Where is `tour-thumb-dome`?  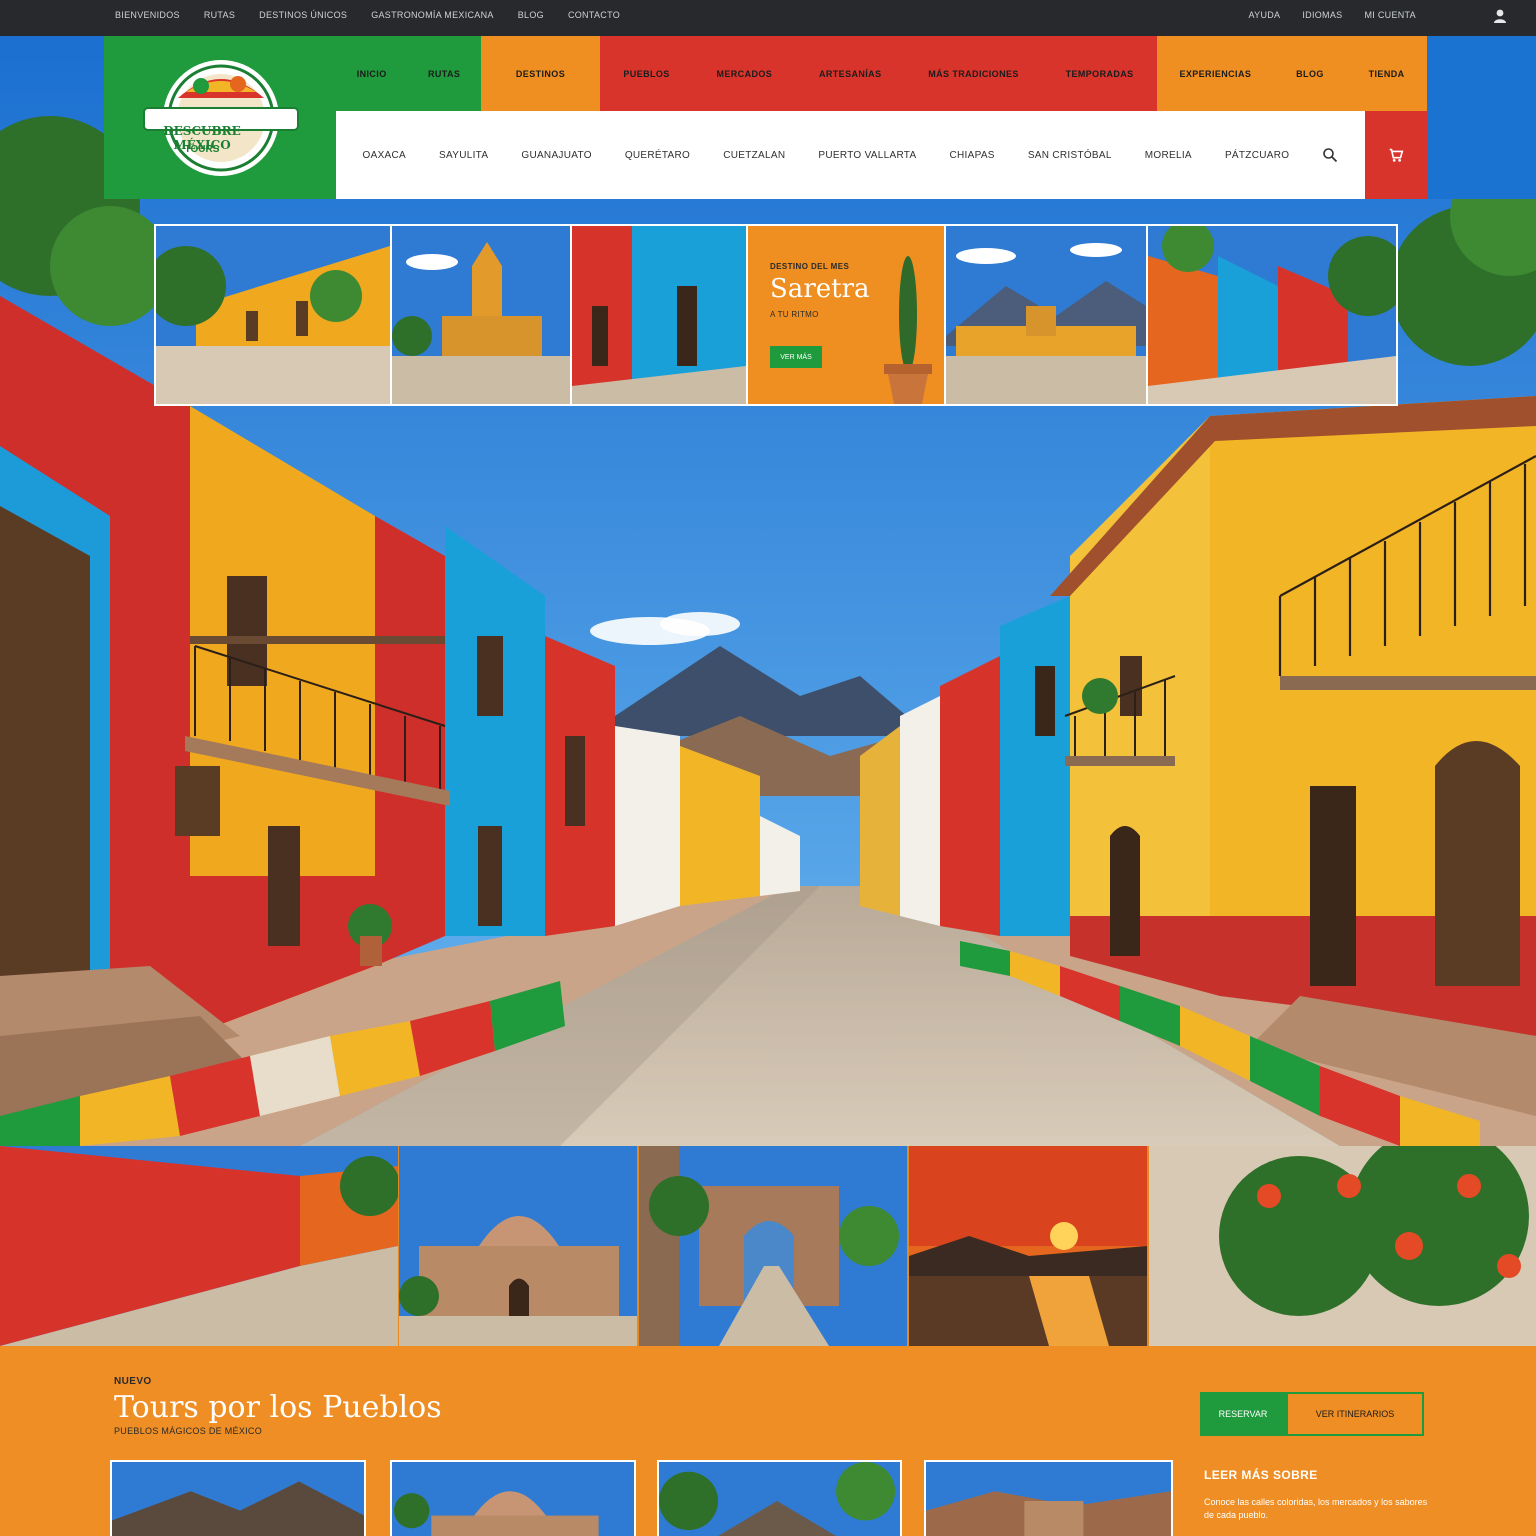 tour-thumb-dome is located at coordinates (513, 1498).